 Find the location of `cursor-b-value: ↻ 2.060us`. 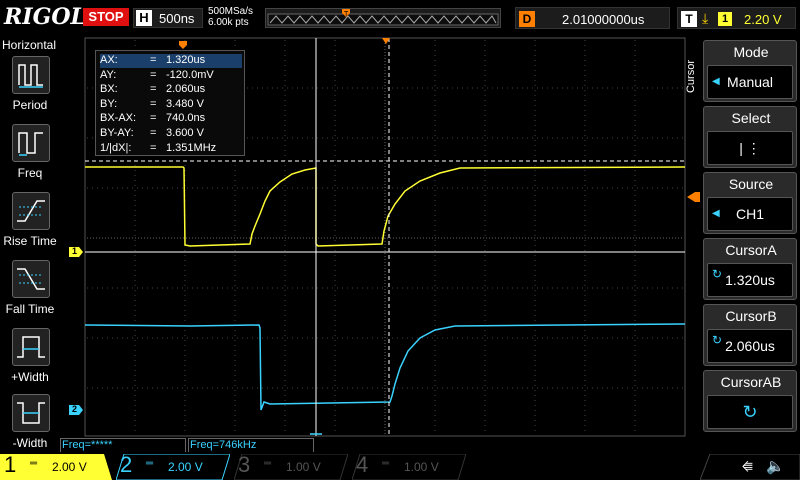

cursor-b-value: ↻ 2.060us is located at coordinates (750, 346).